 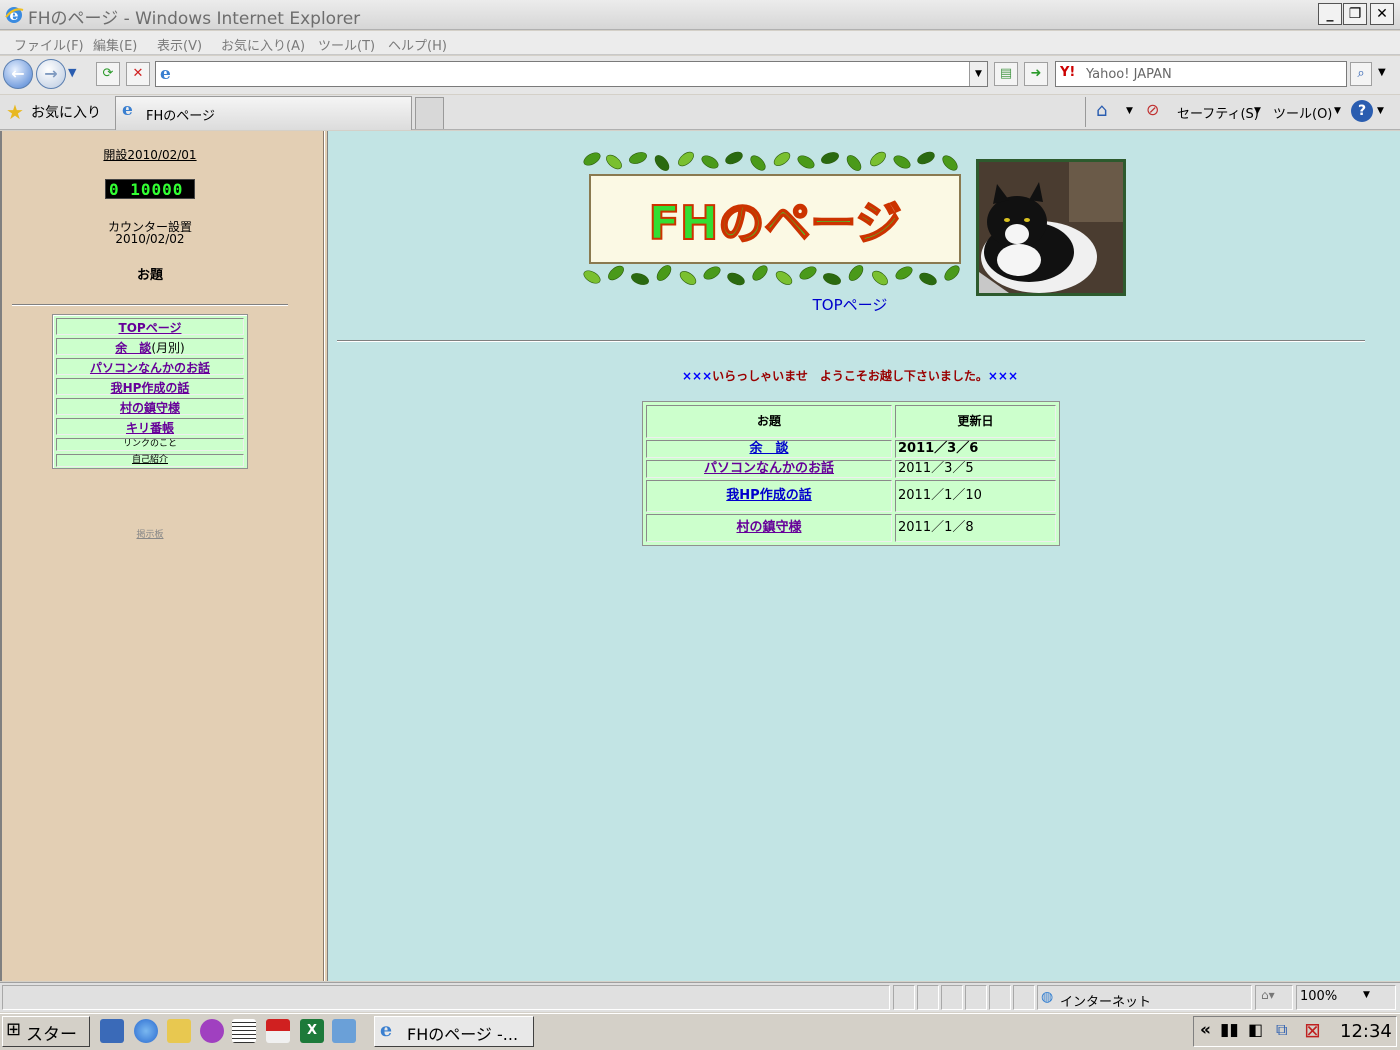 What do you see at coordinates (49, 44) in the screenshot?
I see `menu-file: ファイル(F)` at bounding box center [49, 44].